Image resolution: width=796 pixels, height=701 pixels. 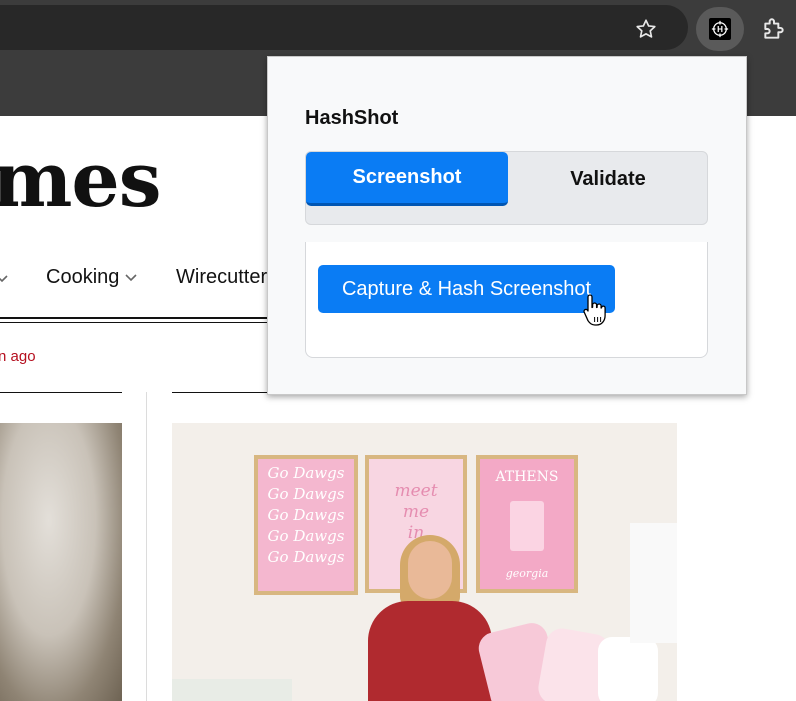 I want to click on headboard, so click(x=653, y=583).